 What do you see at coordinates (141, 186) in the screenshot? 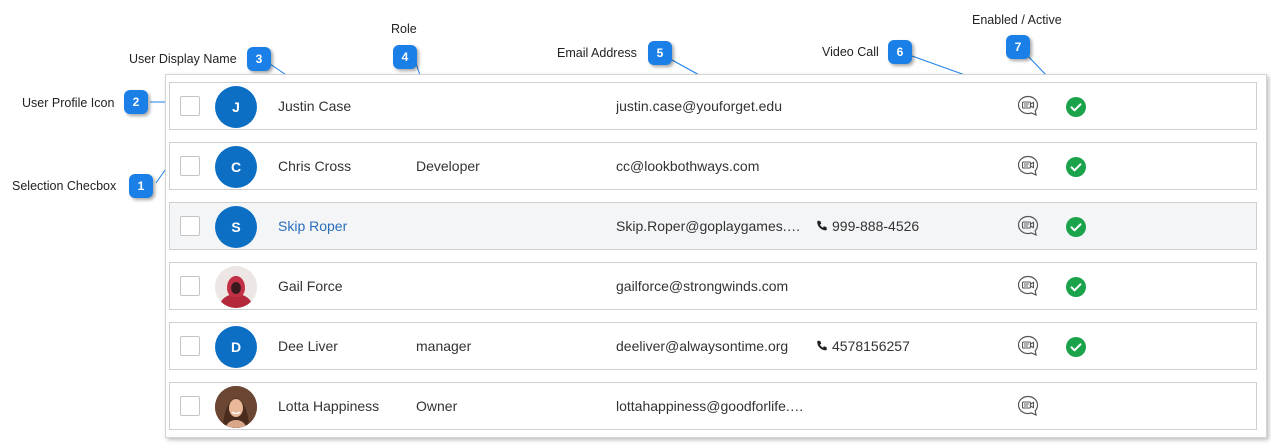
I see `callout-badge-1: 1` at bounding box center [141, 186].